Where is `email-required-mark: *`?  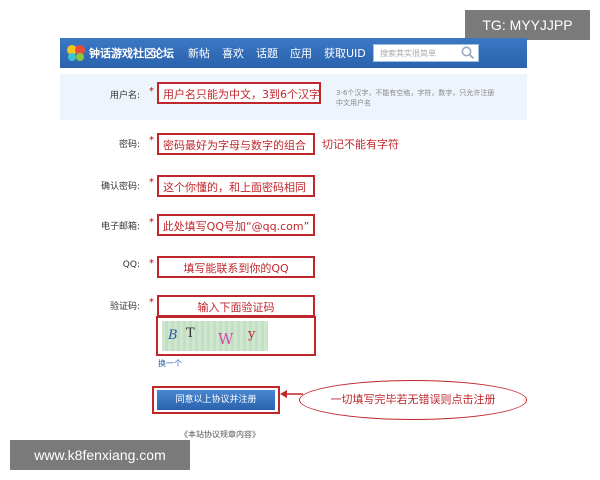 email-required-mark: * is located at coordinates (151, 222).